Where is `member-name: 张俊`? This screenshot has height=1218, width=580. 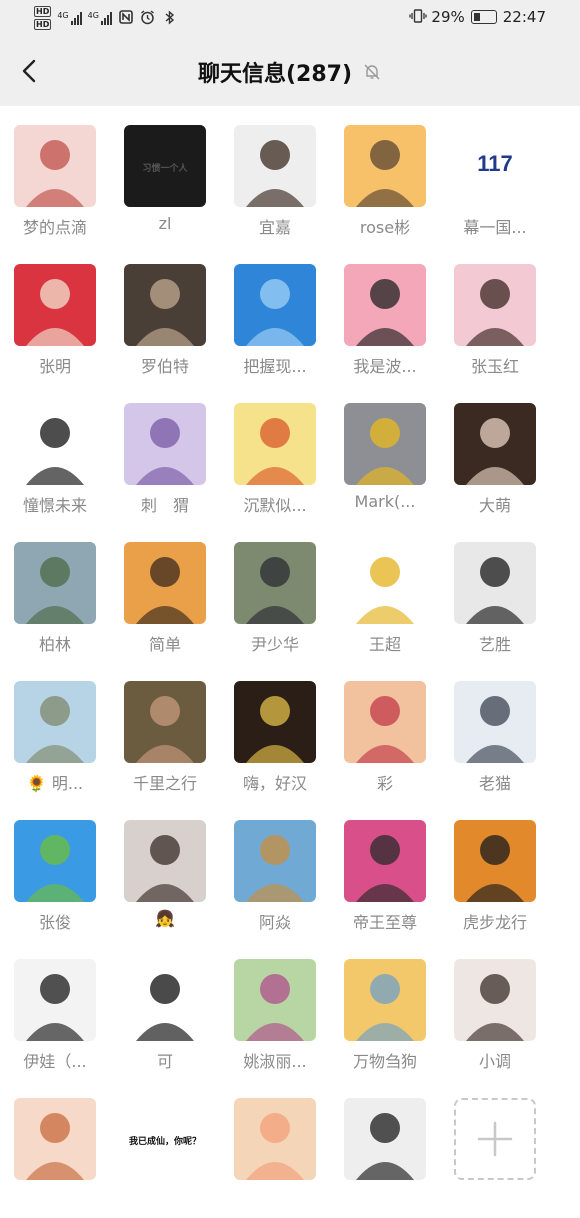 member-name: 张俊 is located at coordinates (54, 922).